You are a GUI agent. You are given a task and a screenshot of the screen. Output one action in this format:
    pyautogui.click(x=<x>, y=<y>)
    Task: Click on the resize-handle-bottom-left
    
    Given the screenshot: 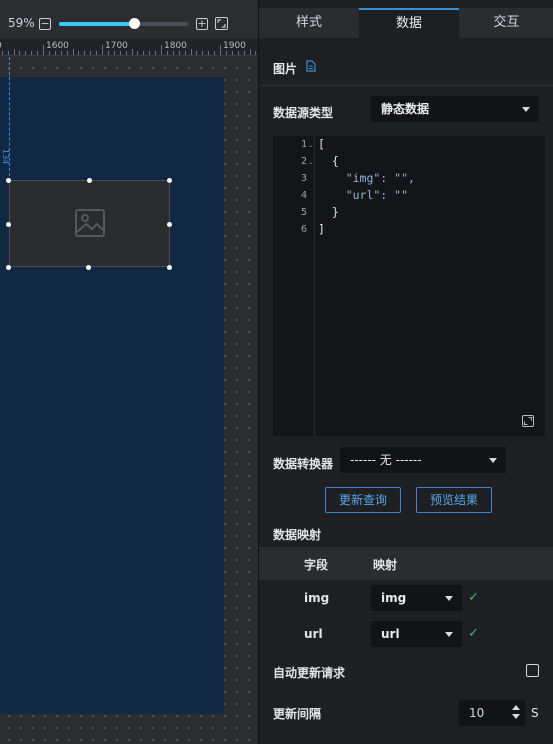 What is the action you would take?
    pyautogui.click(x=8, y=267)
    